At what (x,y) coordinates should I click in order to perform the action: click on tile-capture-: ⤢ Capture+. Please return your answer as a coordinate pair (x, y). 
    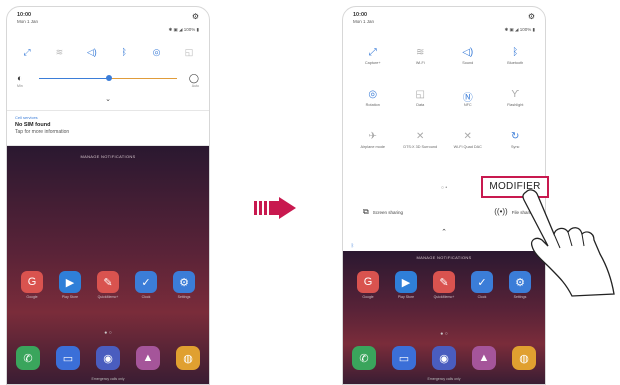
    Looking at the image, I should click on (373, 64).